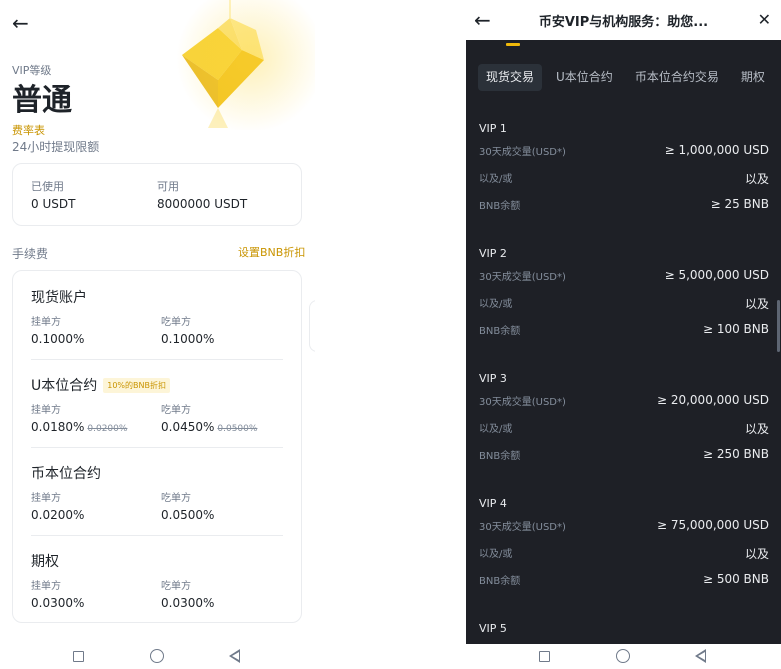  What do you see at coordinates (188, 427) in the screenshot?
I see `taker-fee: 0.0450%` at bounding box center [188, 427].